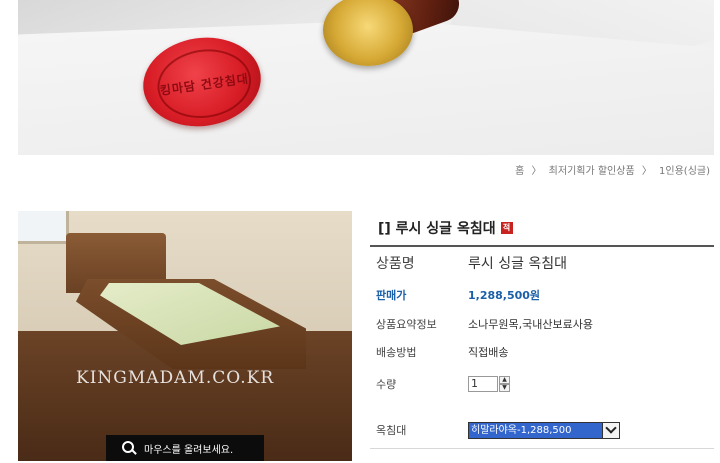 The height and width of the screenshot is (463, 720). What do you see at coordinates (391, 295) in the screenshot?
I see `label-price: 판매가` at bounding box center [391, 295].